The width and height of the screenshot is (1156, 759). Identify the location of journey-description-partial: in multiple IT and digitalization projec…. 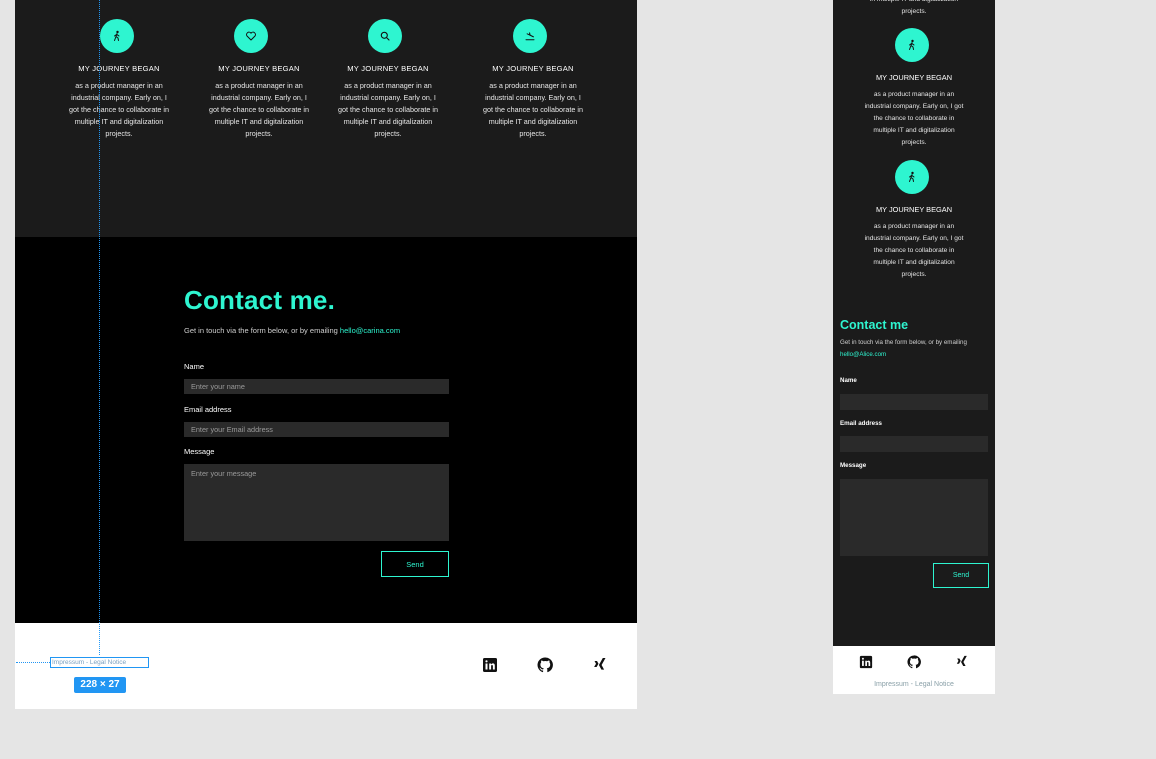
(914, 7).